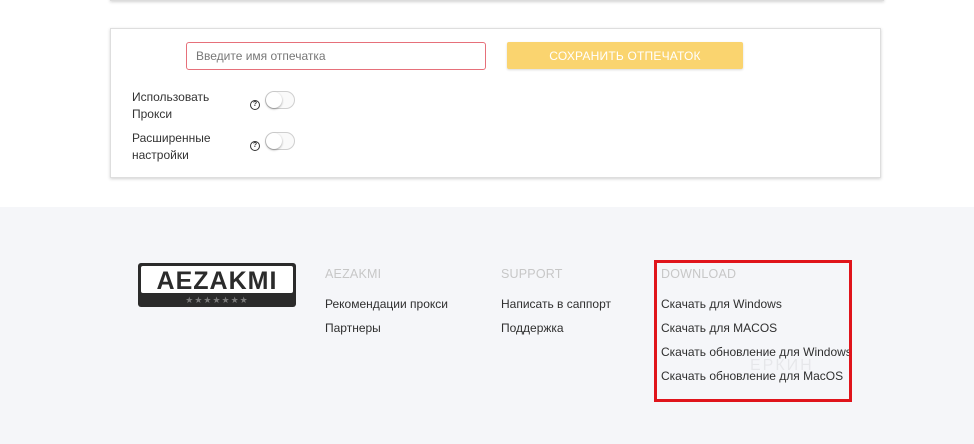 This screenshot has height=444, width=974. What do you see at coordinates (497, 0) in the screenshot?
I see `previous-card-edge` at bounding box center [497, 0].